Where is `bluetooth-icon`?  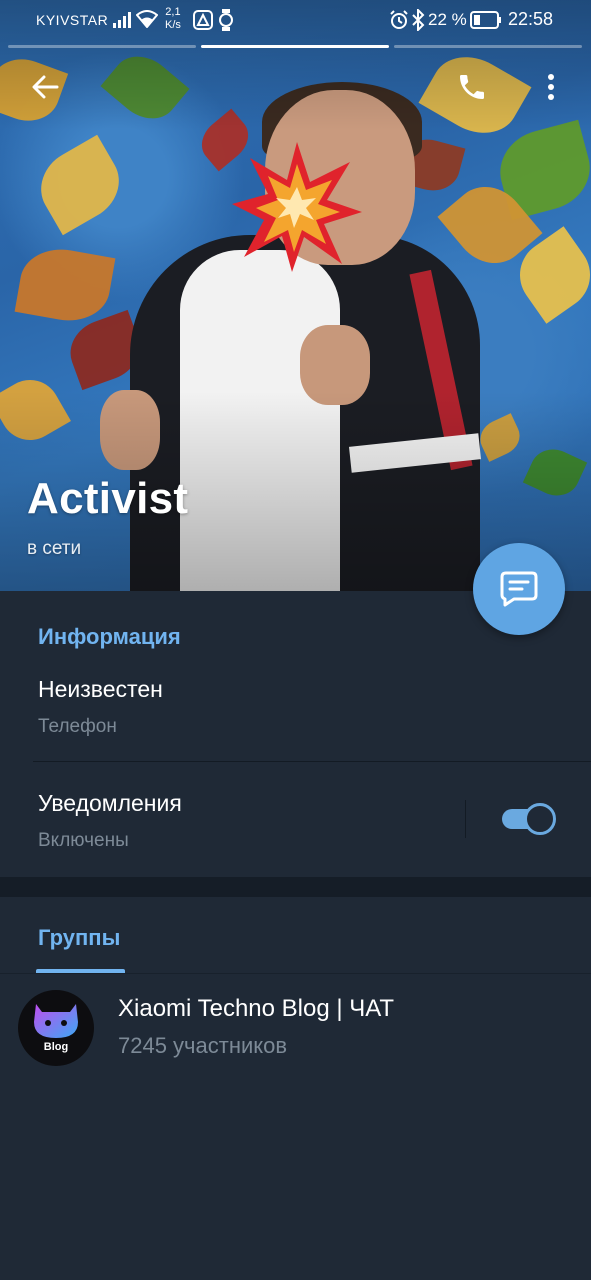 bluetooth-icon is located at coordinates (418, 20).